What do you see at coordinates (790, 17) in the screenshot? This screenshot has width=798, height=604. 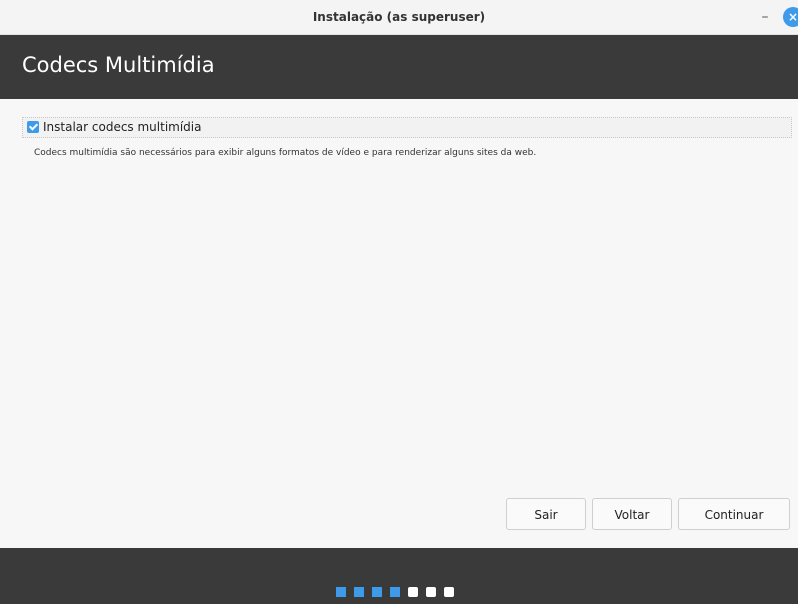 I see `close-button: ×` at bounding box center [790, 17].